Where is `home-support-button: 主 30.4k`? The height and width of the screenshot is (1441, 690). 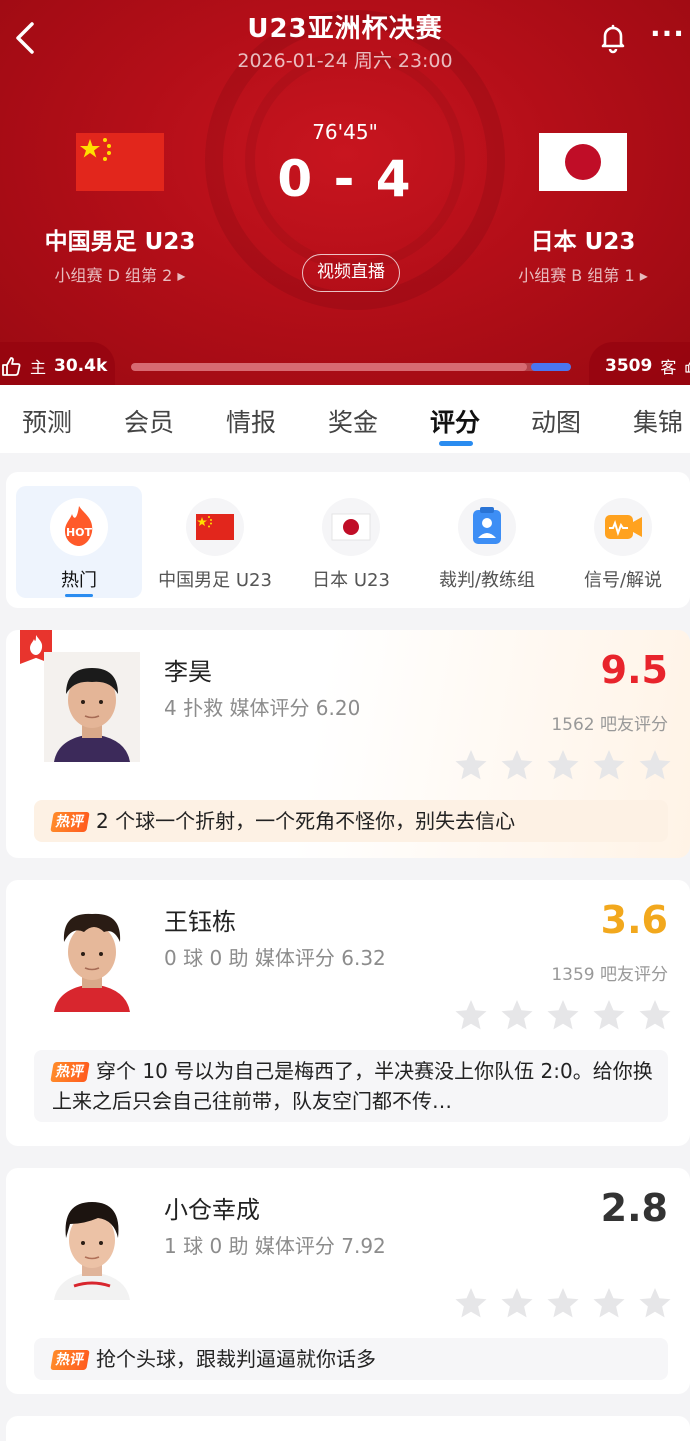
home-support-button: 主 30.4k is located at coordinates (57, 363).